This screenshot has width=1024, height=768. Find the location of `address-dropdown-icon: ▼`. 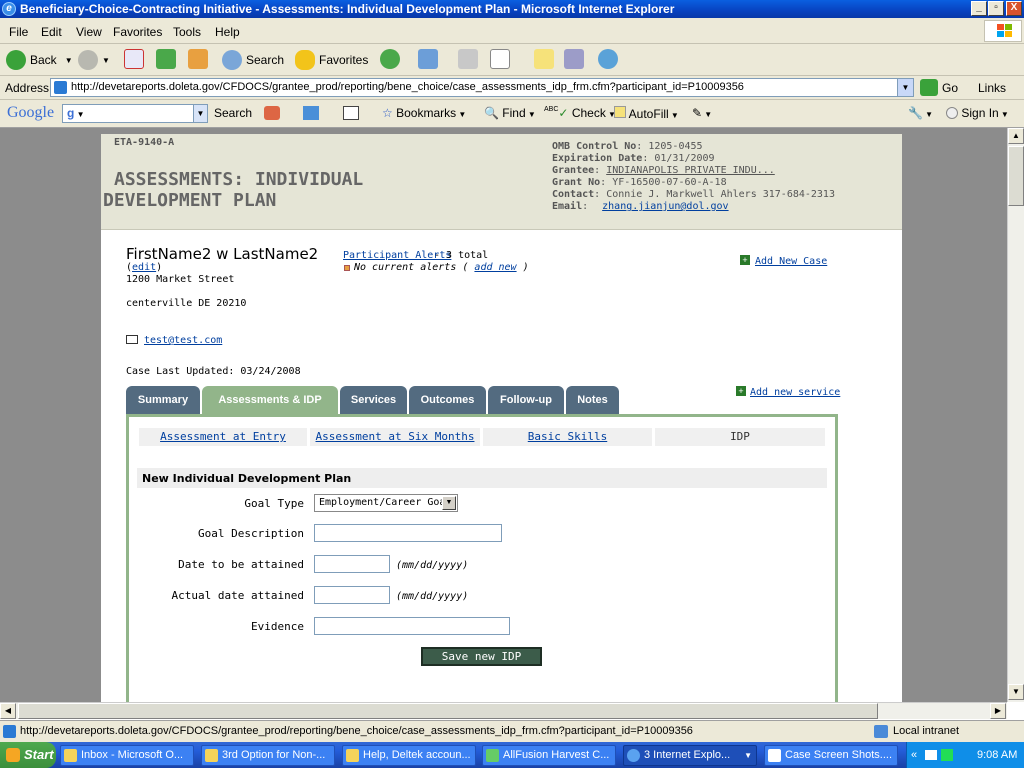

address-dropdown-icon: ▼ is located at coordinates (905, 87).